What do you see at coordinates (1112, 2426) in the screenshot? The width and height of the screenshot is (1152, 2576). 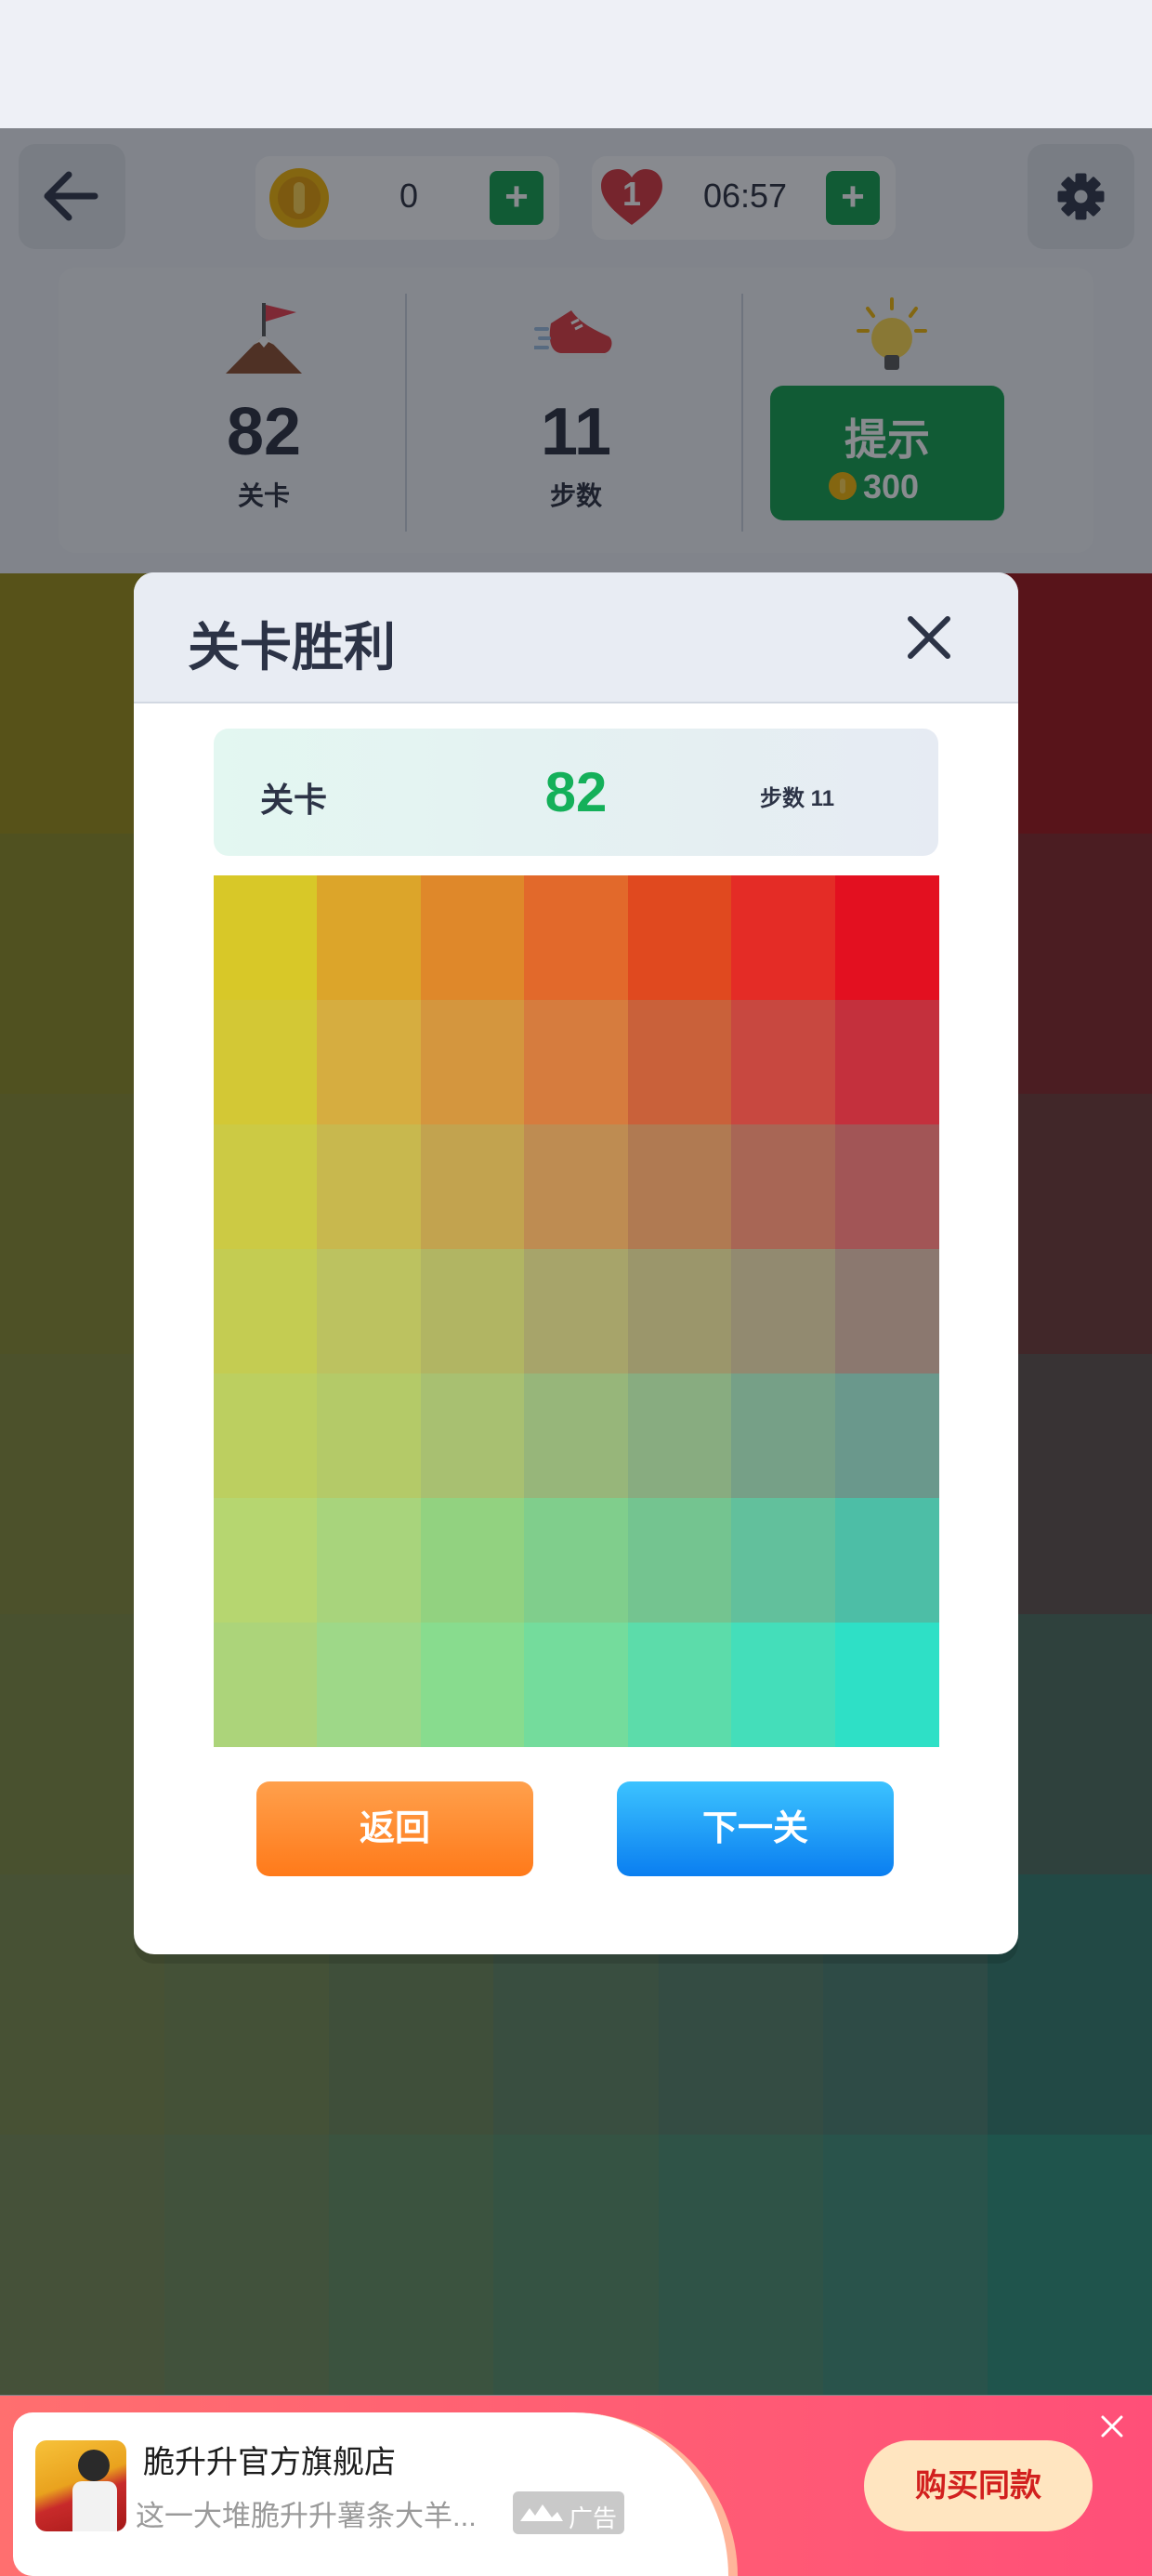 I see `ad-close-icon` at bounding box center [1112, 2426].